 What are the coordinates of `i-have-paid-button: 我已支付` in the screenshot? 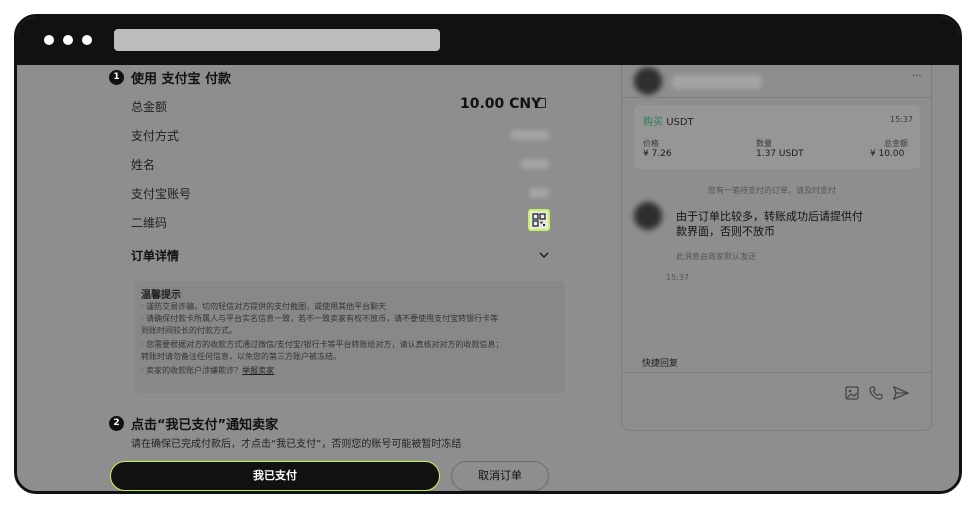 It's located at (275, 476).